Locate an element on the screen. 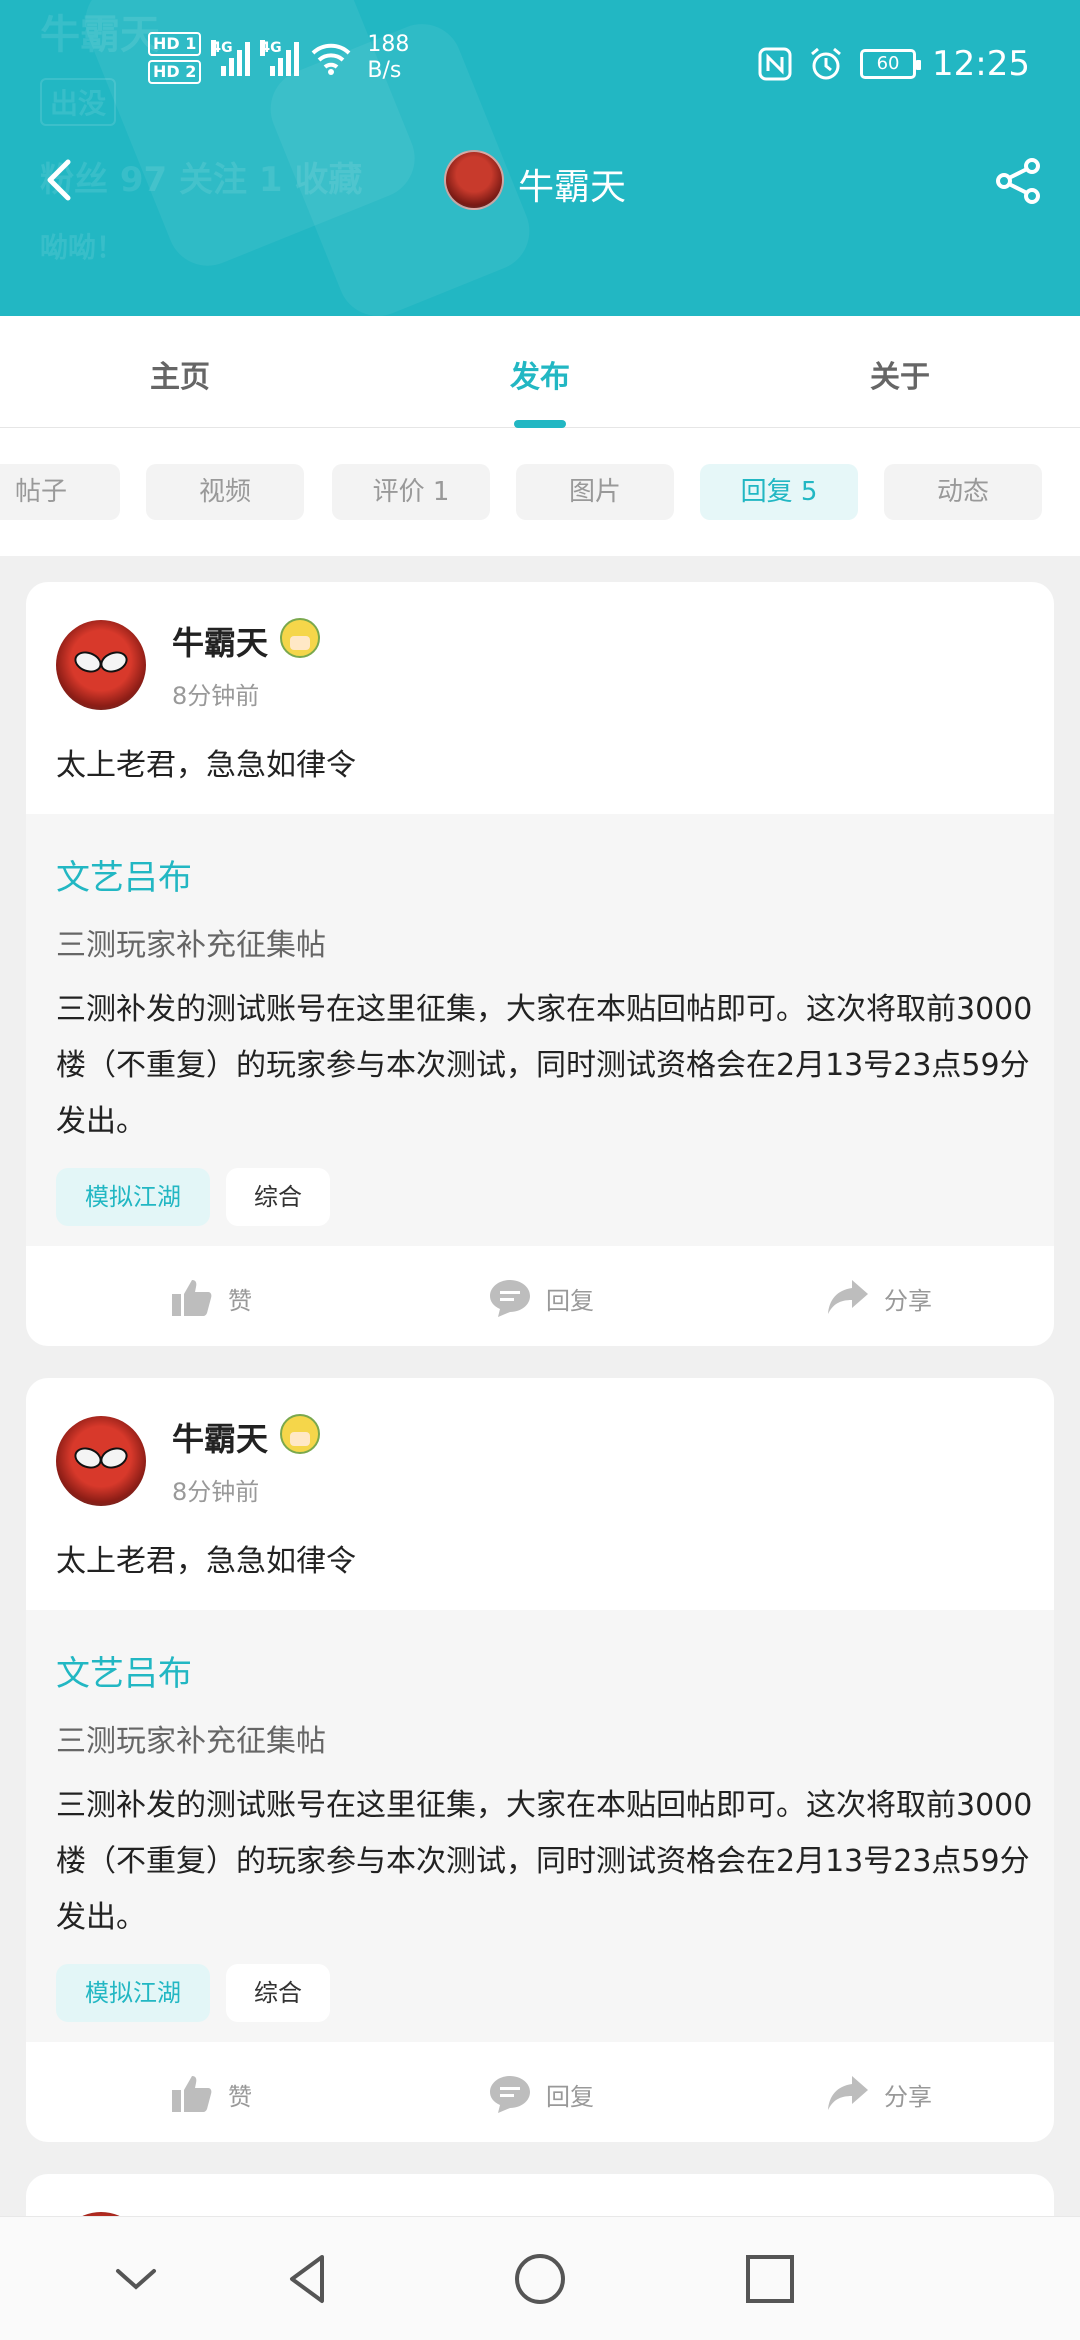 The height and width of the screenshot is (2340, 1080). tab-publish: 发布 is located at coordinates (540, 374).